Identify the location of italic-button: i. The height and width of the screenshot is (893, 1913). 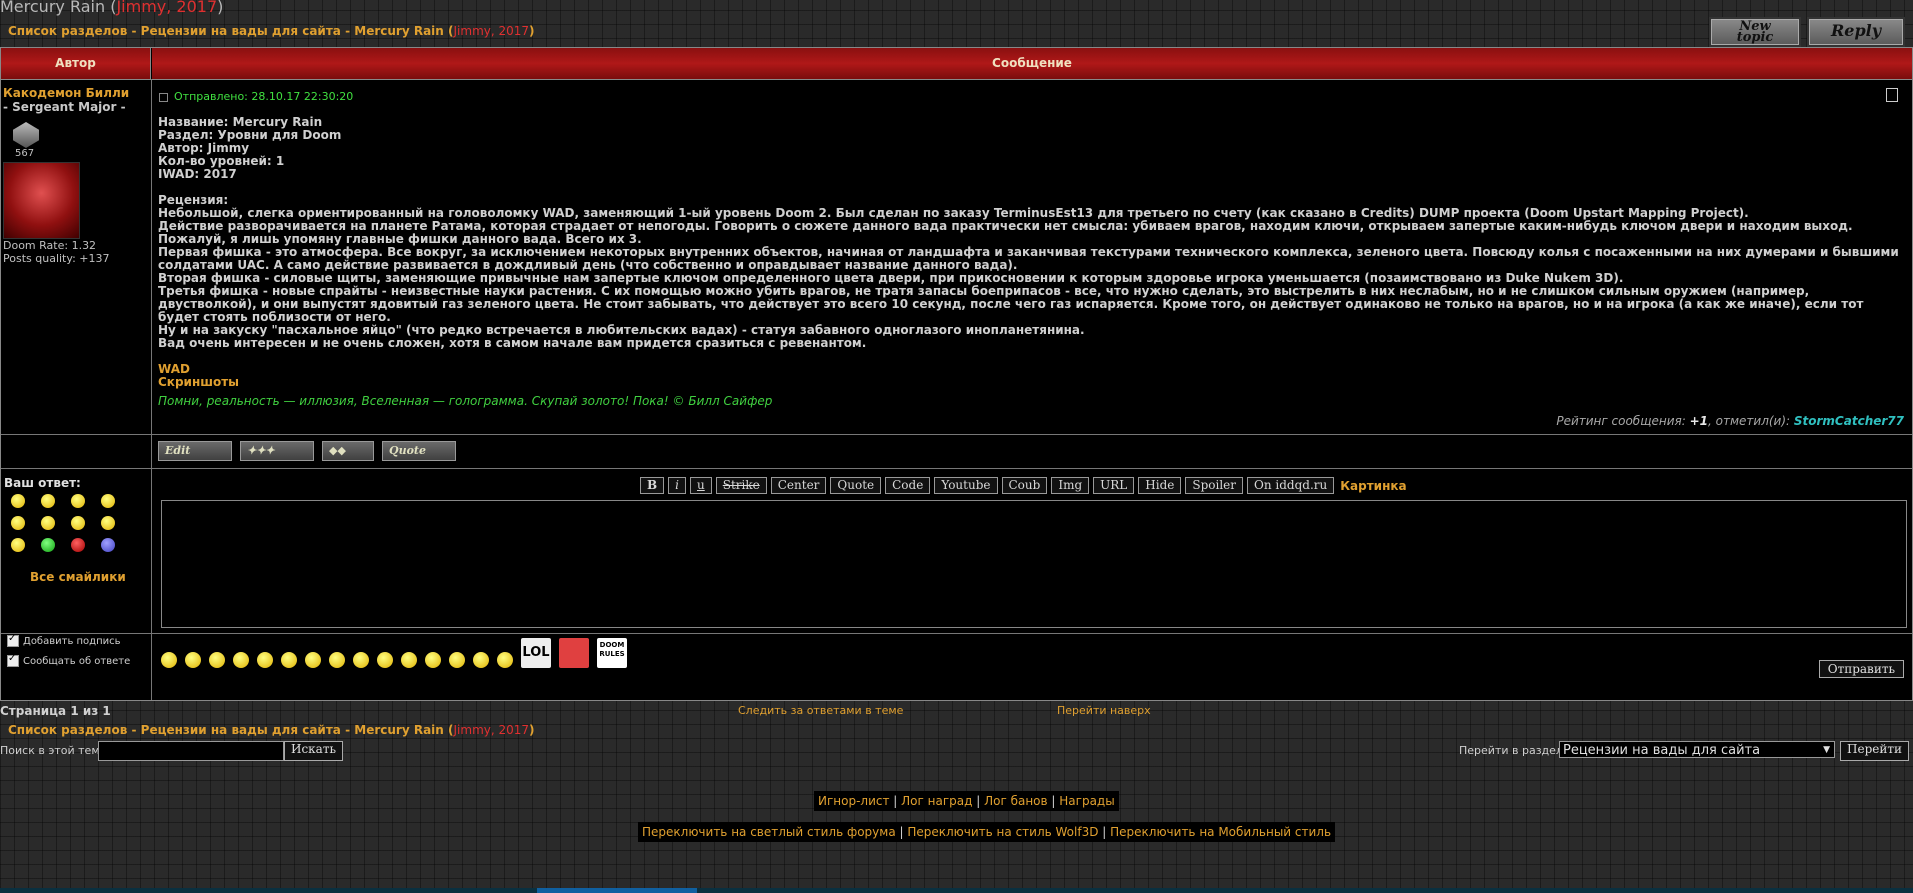
(677, 485).